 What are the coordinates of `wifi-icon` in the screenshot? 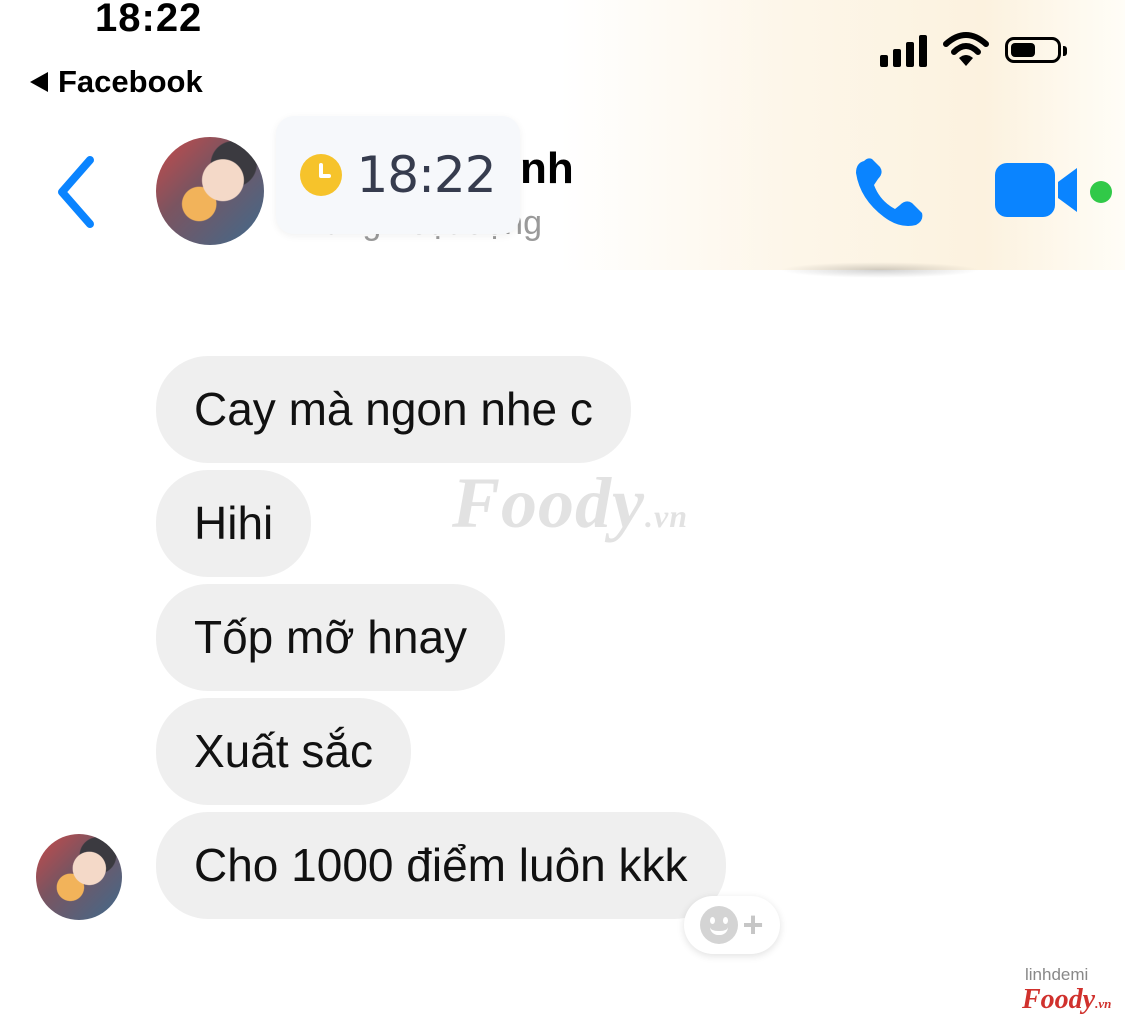 It's located at (966, 49).